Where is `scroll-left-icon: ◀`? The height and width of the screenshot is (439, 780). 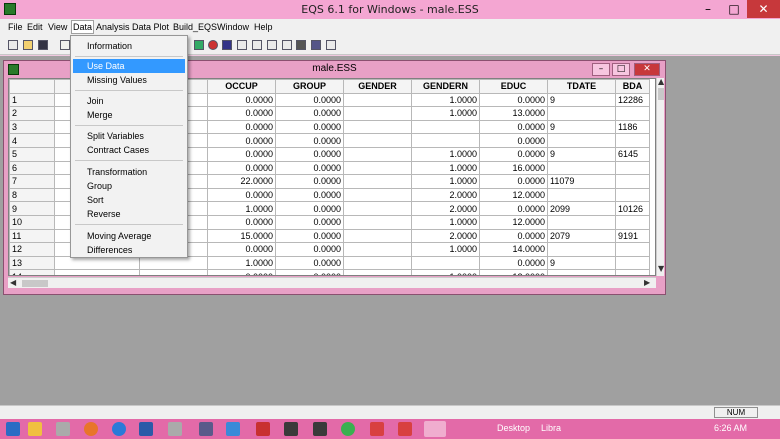
scroll-left-icon: ◀ is located at coordinates (13, 283).